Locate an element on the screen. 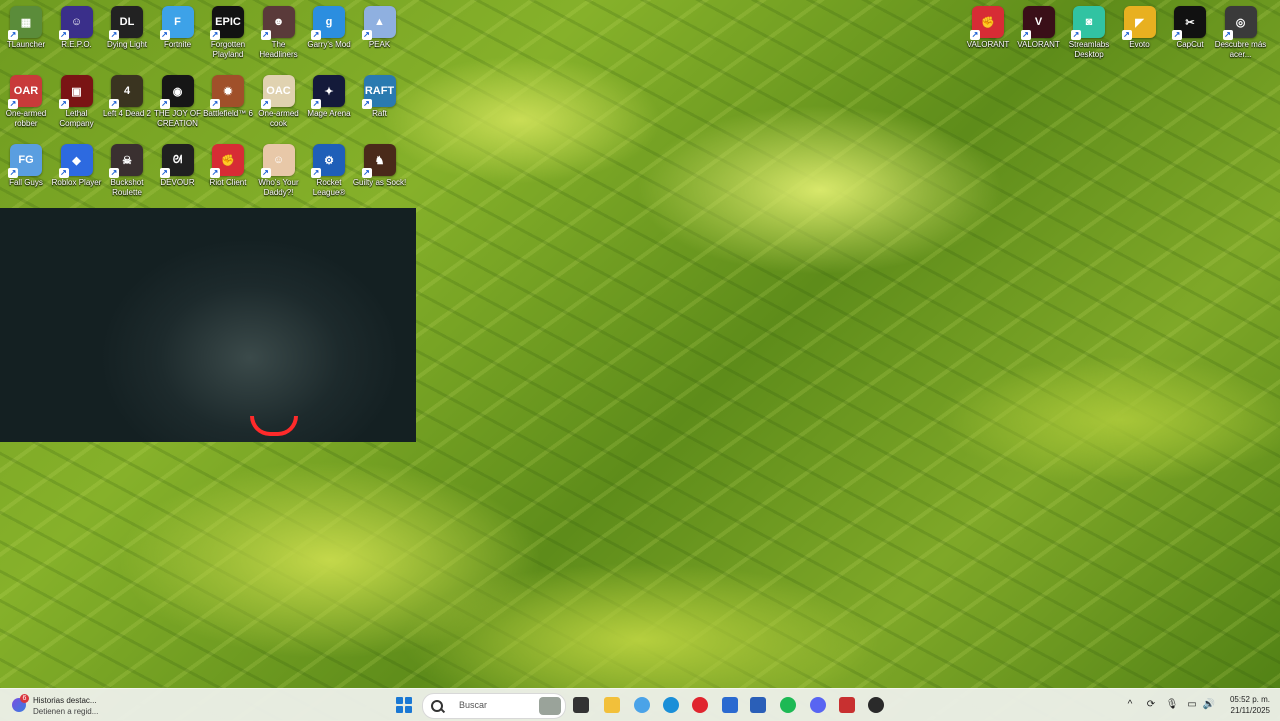 Image resolution: width=1280 pixels, height=721 pixels. desktop-shortcut: ☺ ↗ R.E.P.O. is located at coordinates (77, 35).